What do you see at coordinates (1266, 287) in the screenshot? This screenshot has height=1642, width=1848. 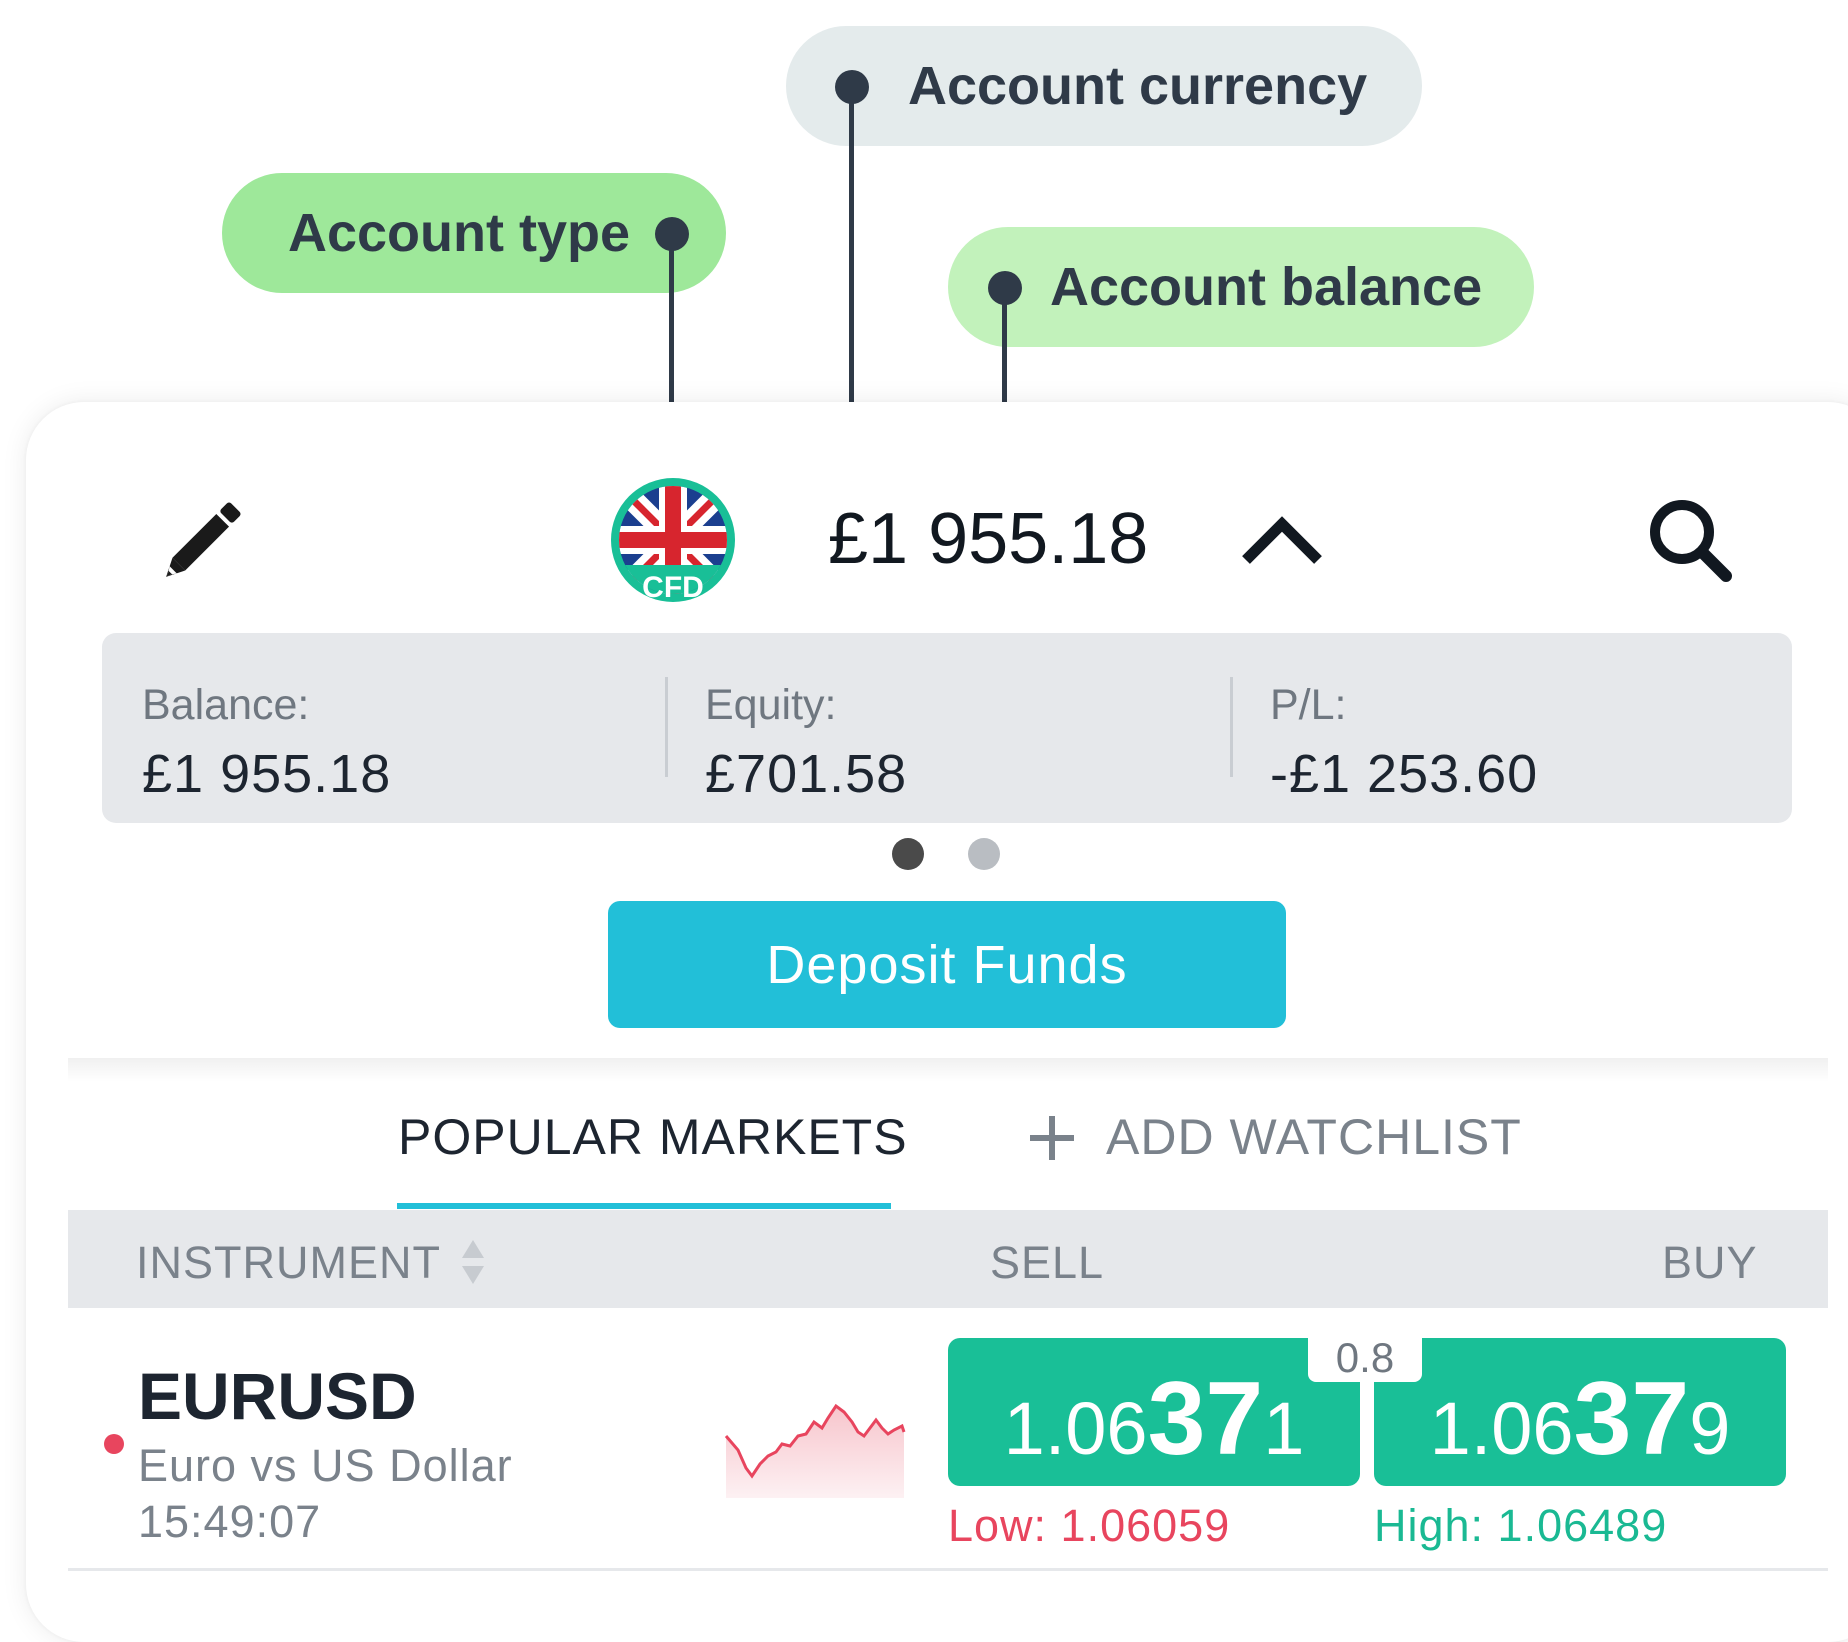 I see `callout-account-balance-label: Account balance` at bounding box center [1266, 287].